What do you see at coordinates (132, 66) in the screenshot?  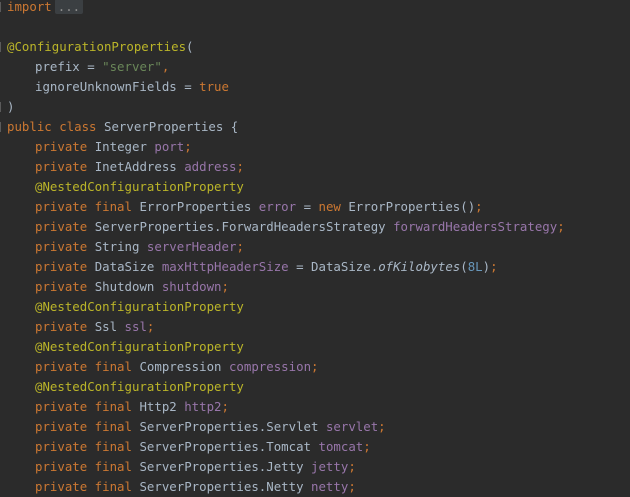 I see `code-token: "server"` at bounding box center [132, 66].